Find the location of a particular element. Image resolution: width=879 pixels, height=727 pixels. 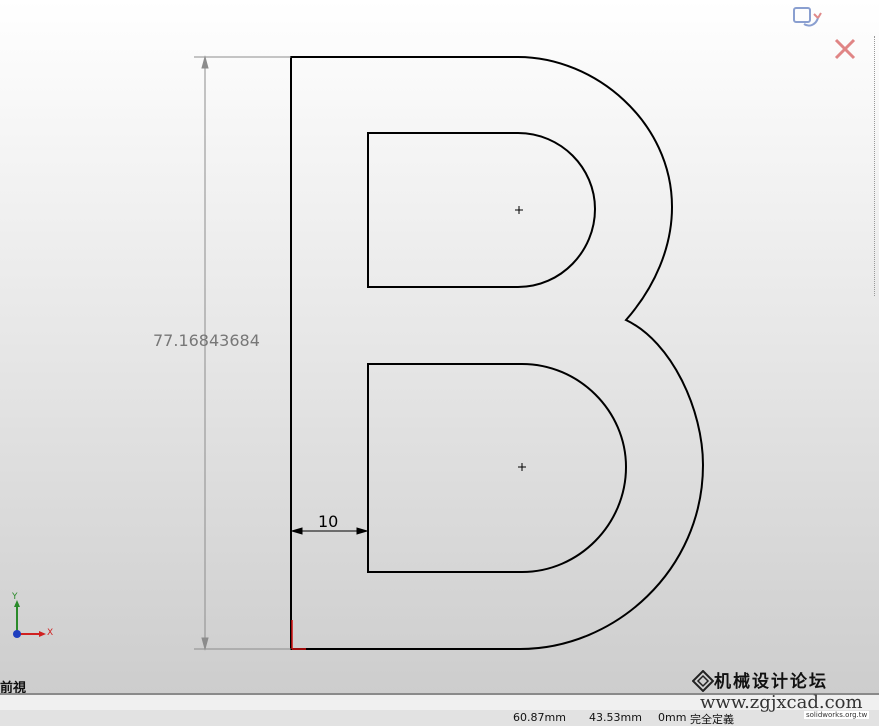

sketch-lower-counter is located at coordinates (497, 468).